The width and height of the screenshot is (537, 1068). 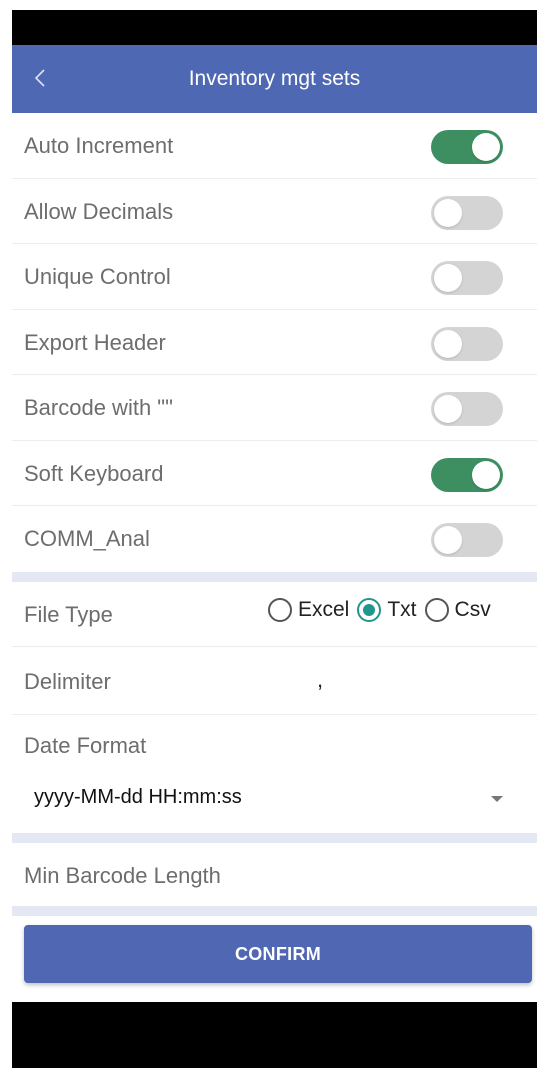 I want to click on setting-export-header: Export Header, so click(x=274, y=342).